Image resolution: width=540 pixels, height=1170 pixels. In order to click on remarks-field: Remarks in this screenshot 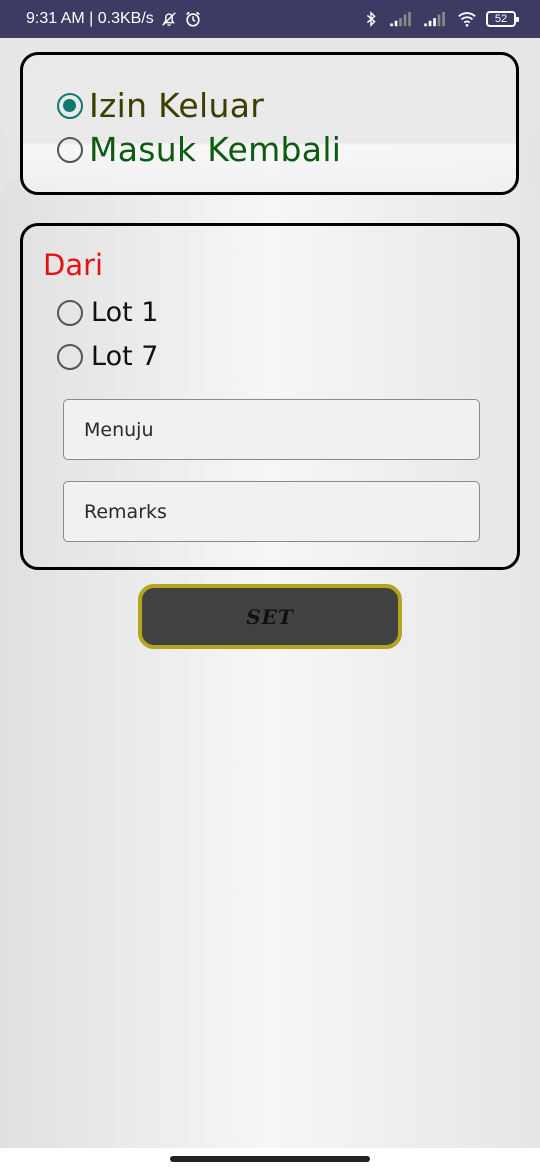, I will do `click(271, 511)`.